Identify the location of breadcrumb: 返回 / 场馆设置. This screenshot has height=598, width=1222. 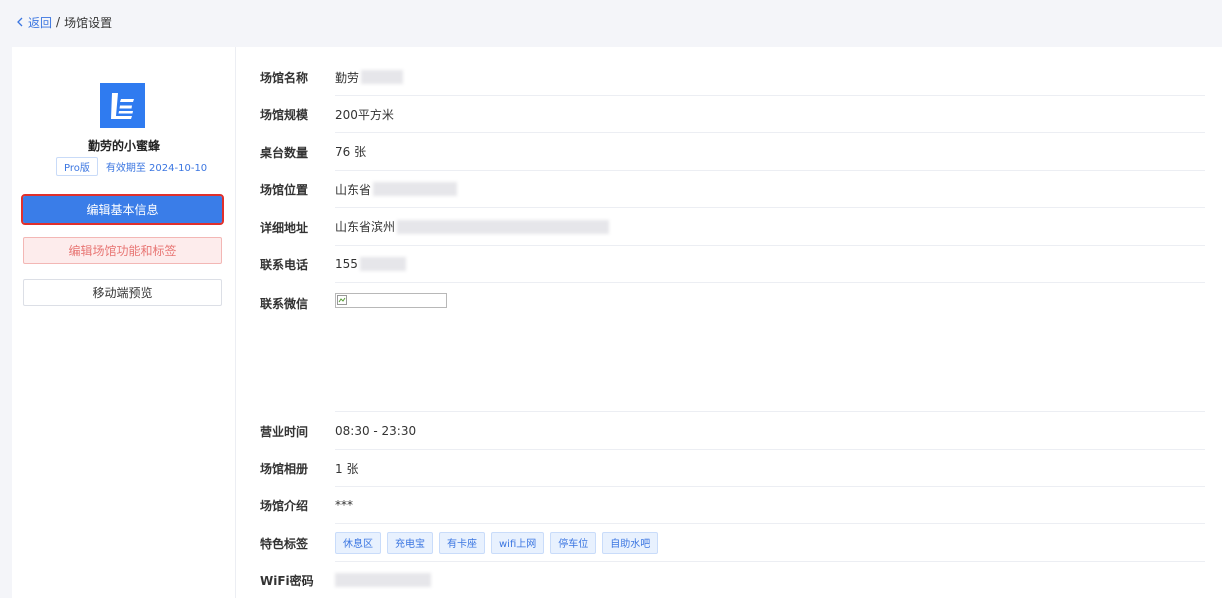
(611, 22).